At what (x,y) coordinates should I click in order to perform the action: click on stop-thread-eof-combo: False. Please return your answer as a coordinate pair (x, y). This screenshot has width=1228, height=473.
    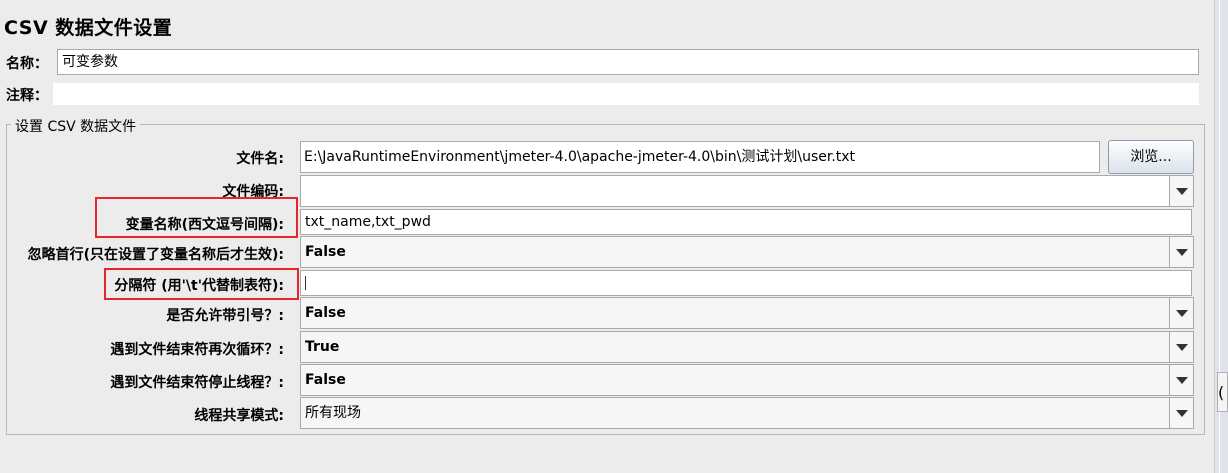
    Looking at the image, I should click on (747, 380).